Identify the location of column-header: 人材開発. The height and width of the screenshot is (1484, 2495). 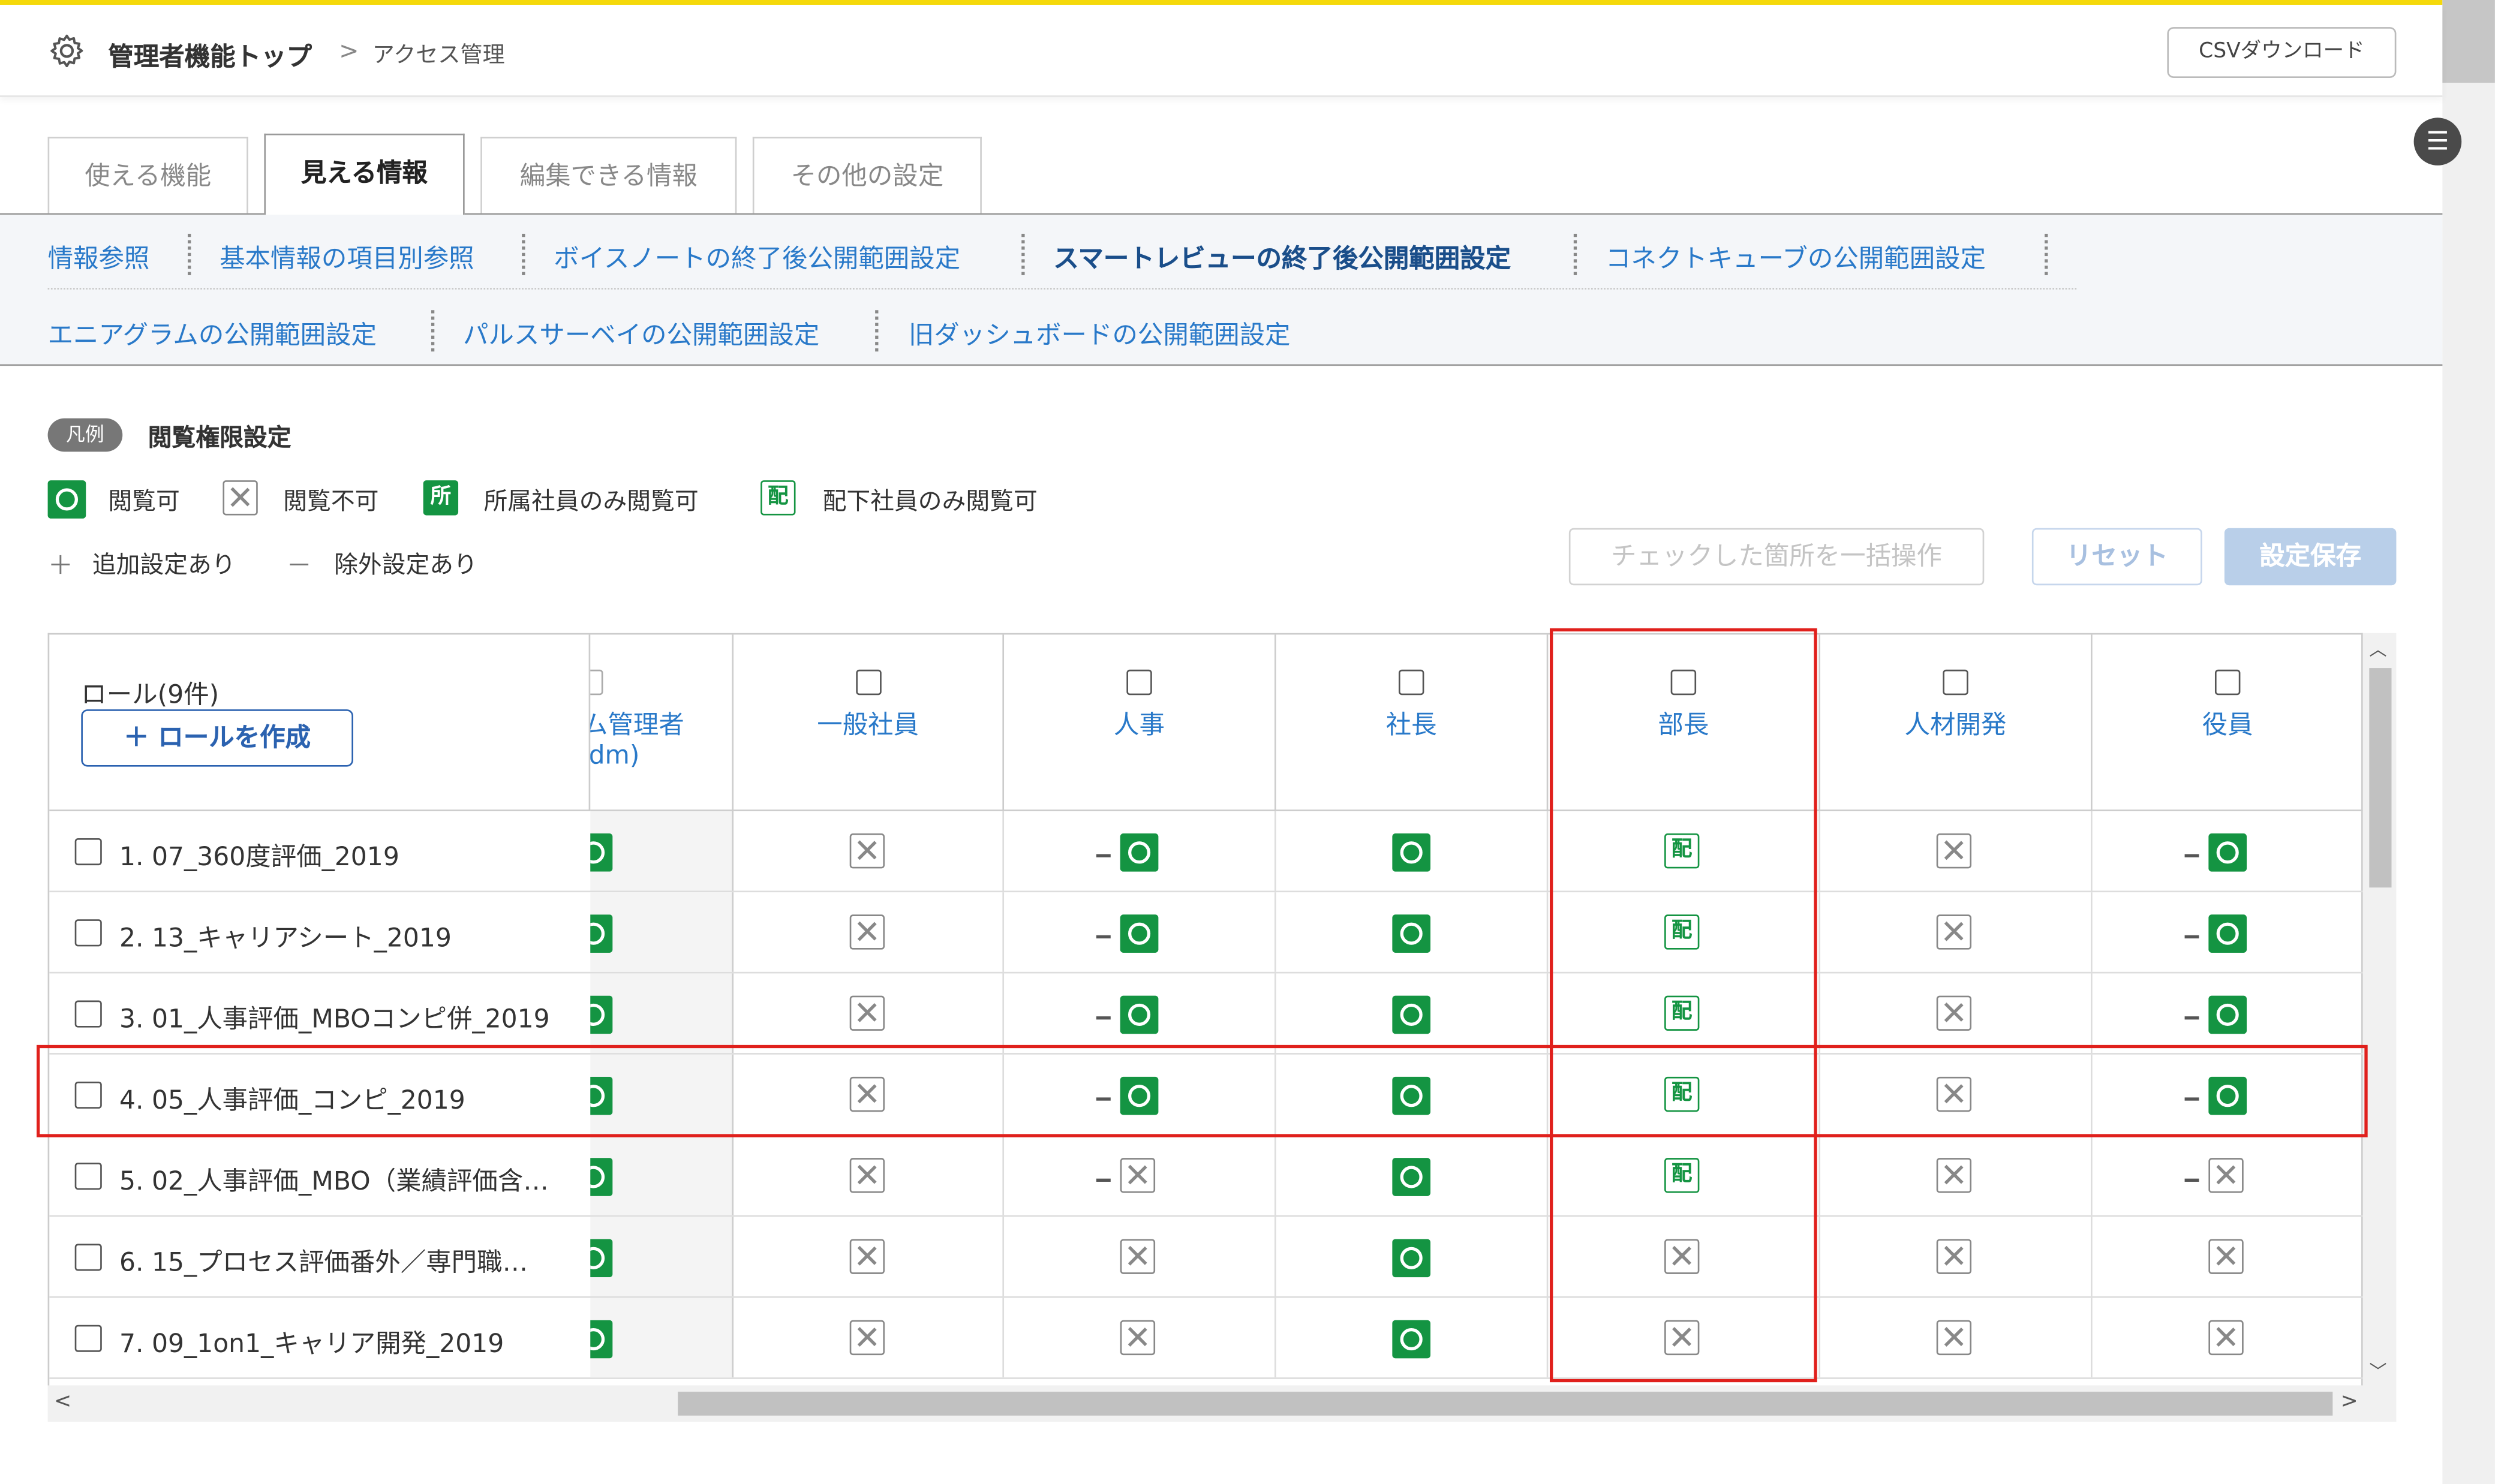
(1956, 722).